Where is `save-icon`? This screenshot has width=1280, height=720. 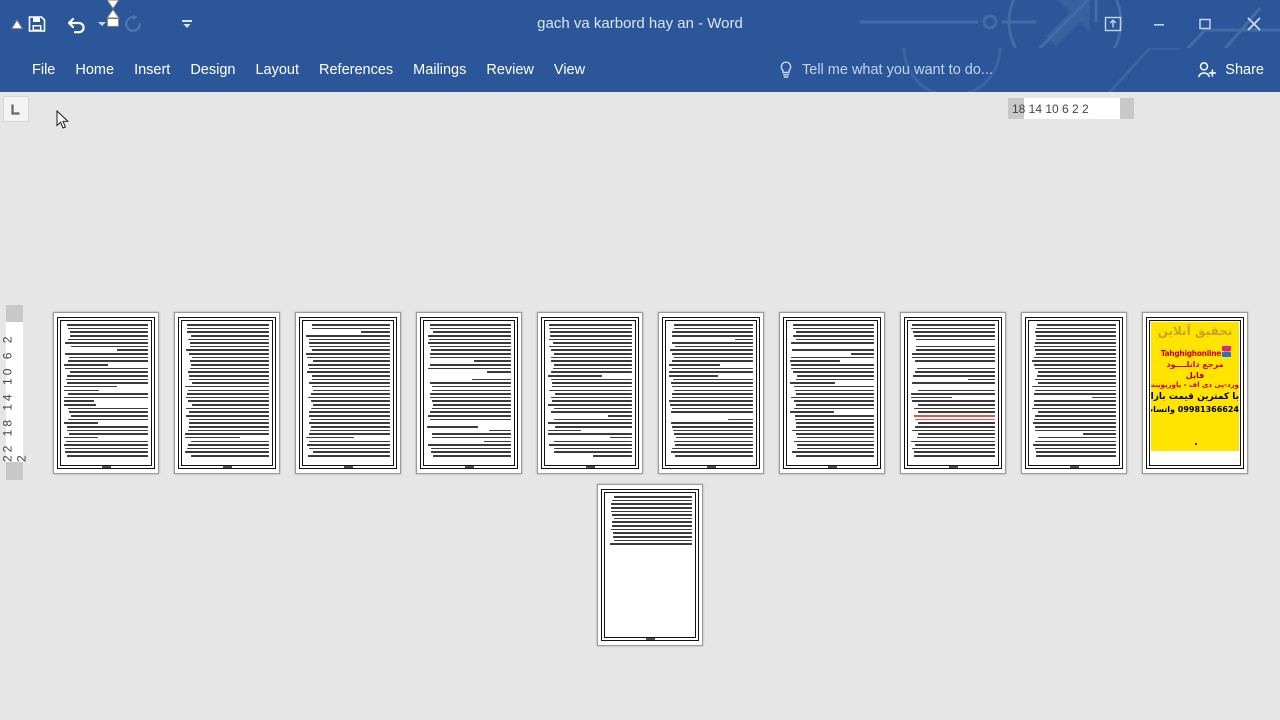 save-icon is located at coordinates (37, 24).